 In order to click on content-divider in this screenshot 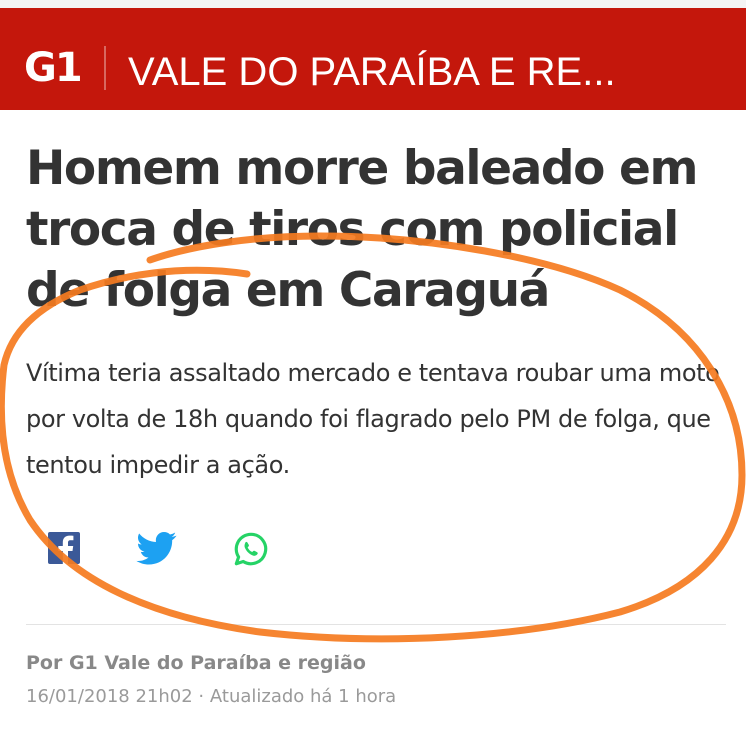, I will do `click(376, 624)`.